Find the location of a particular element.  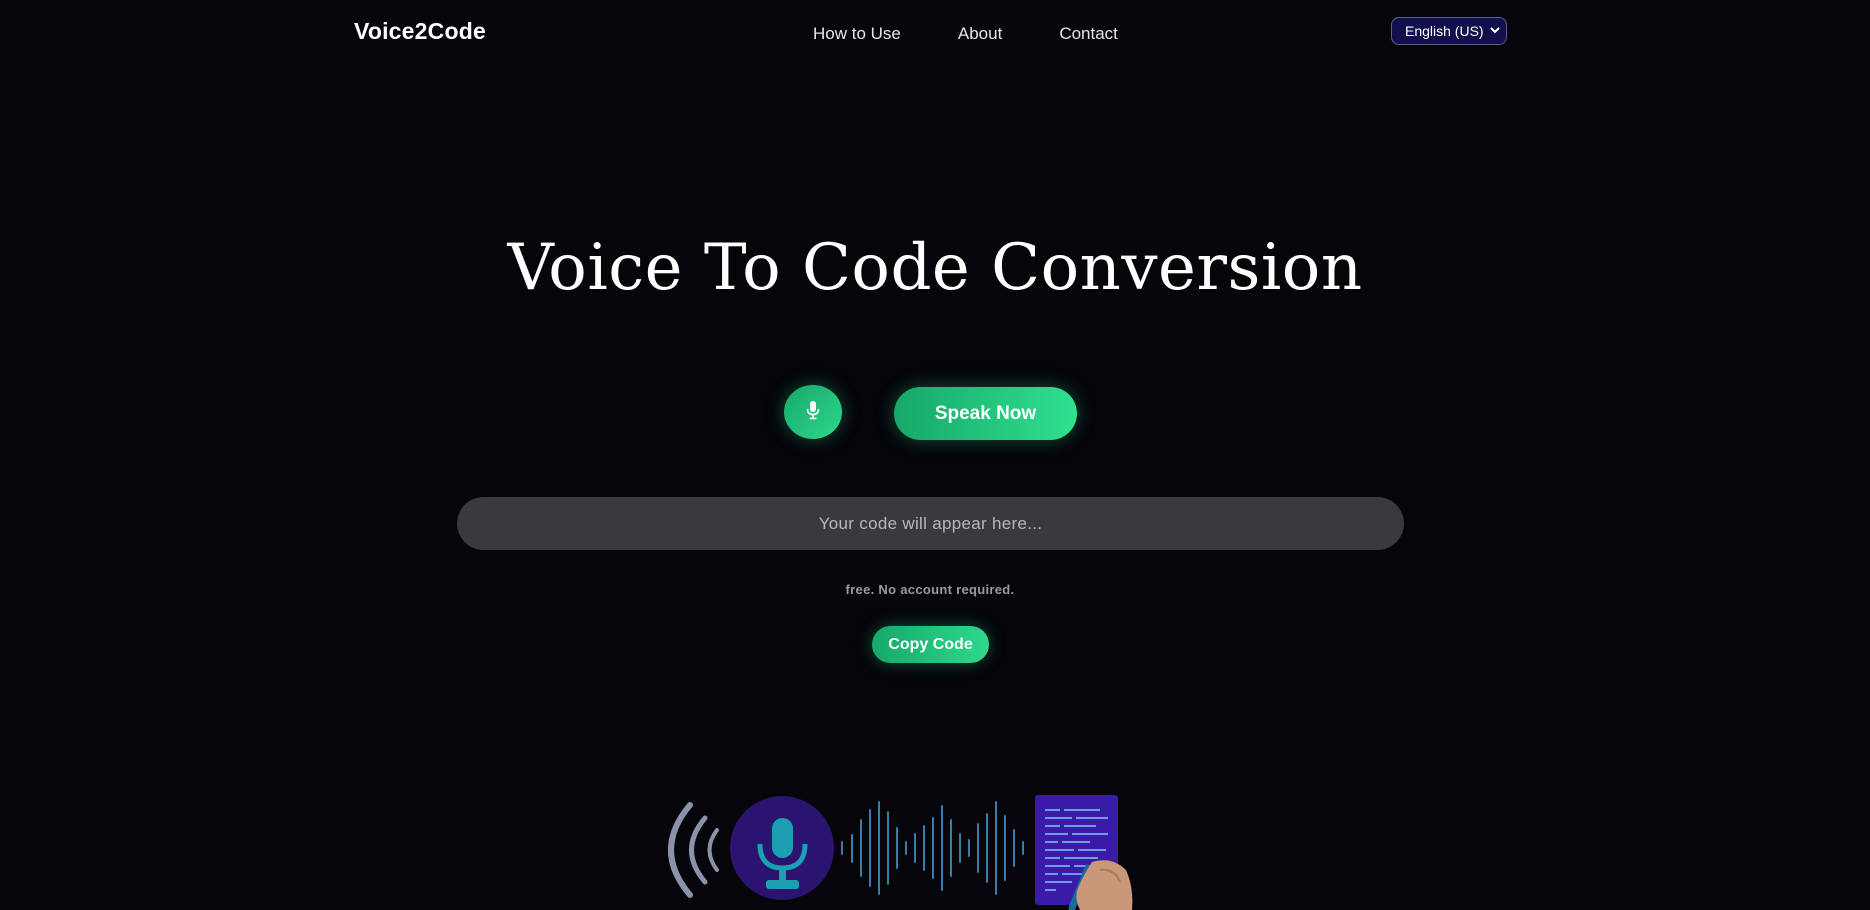

chevron-down-icon is located at coordinates (1495, 31).